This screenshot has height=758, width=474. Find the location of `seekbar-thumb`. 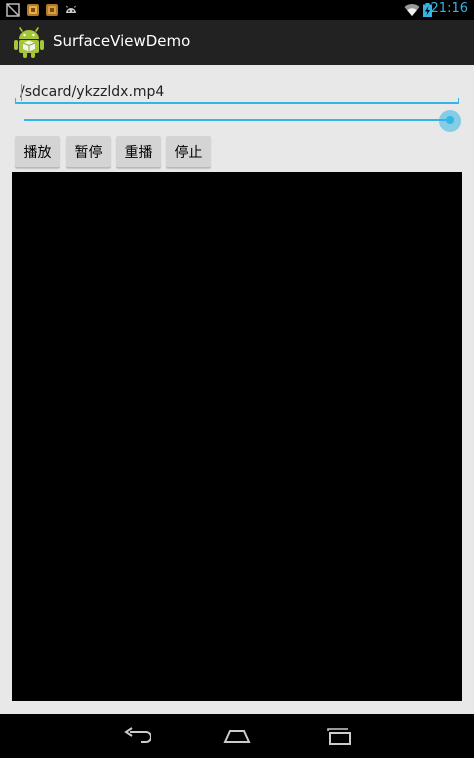

seekbar-thumb is located at coordinates (450, 120).